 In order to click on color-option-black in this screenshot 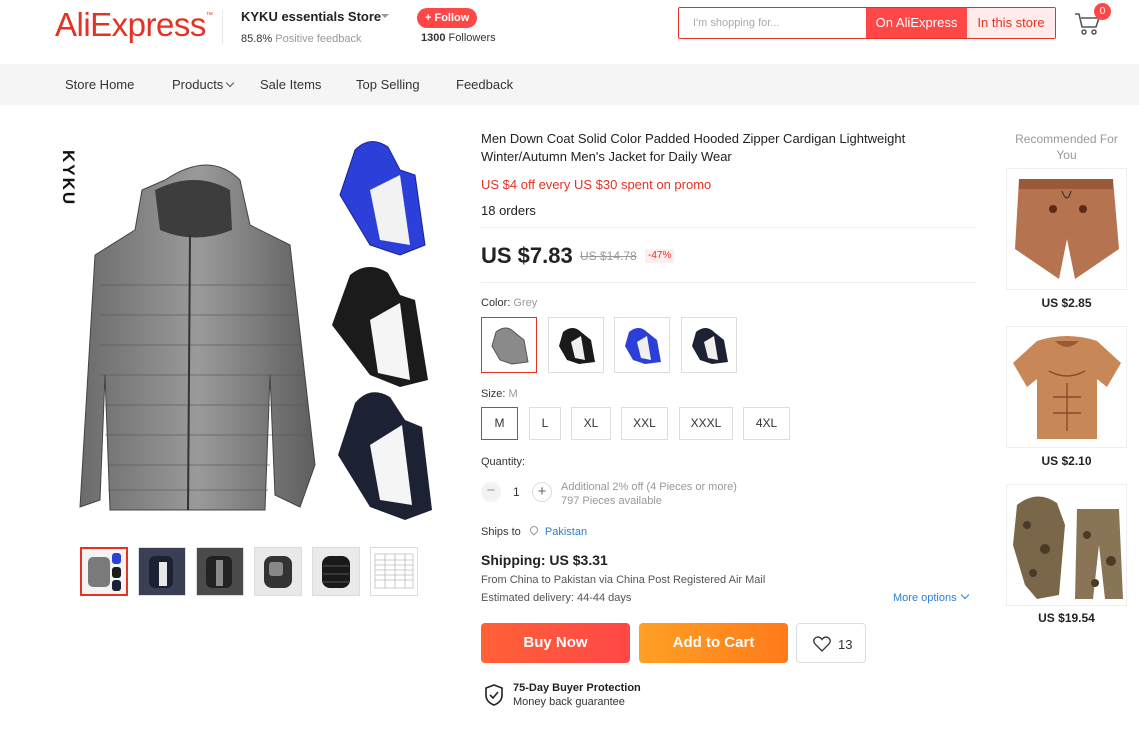, I will do `click(576, 345)`.